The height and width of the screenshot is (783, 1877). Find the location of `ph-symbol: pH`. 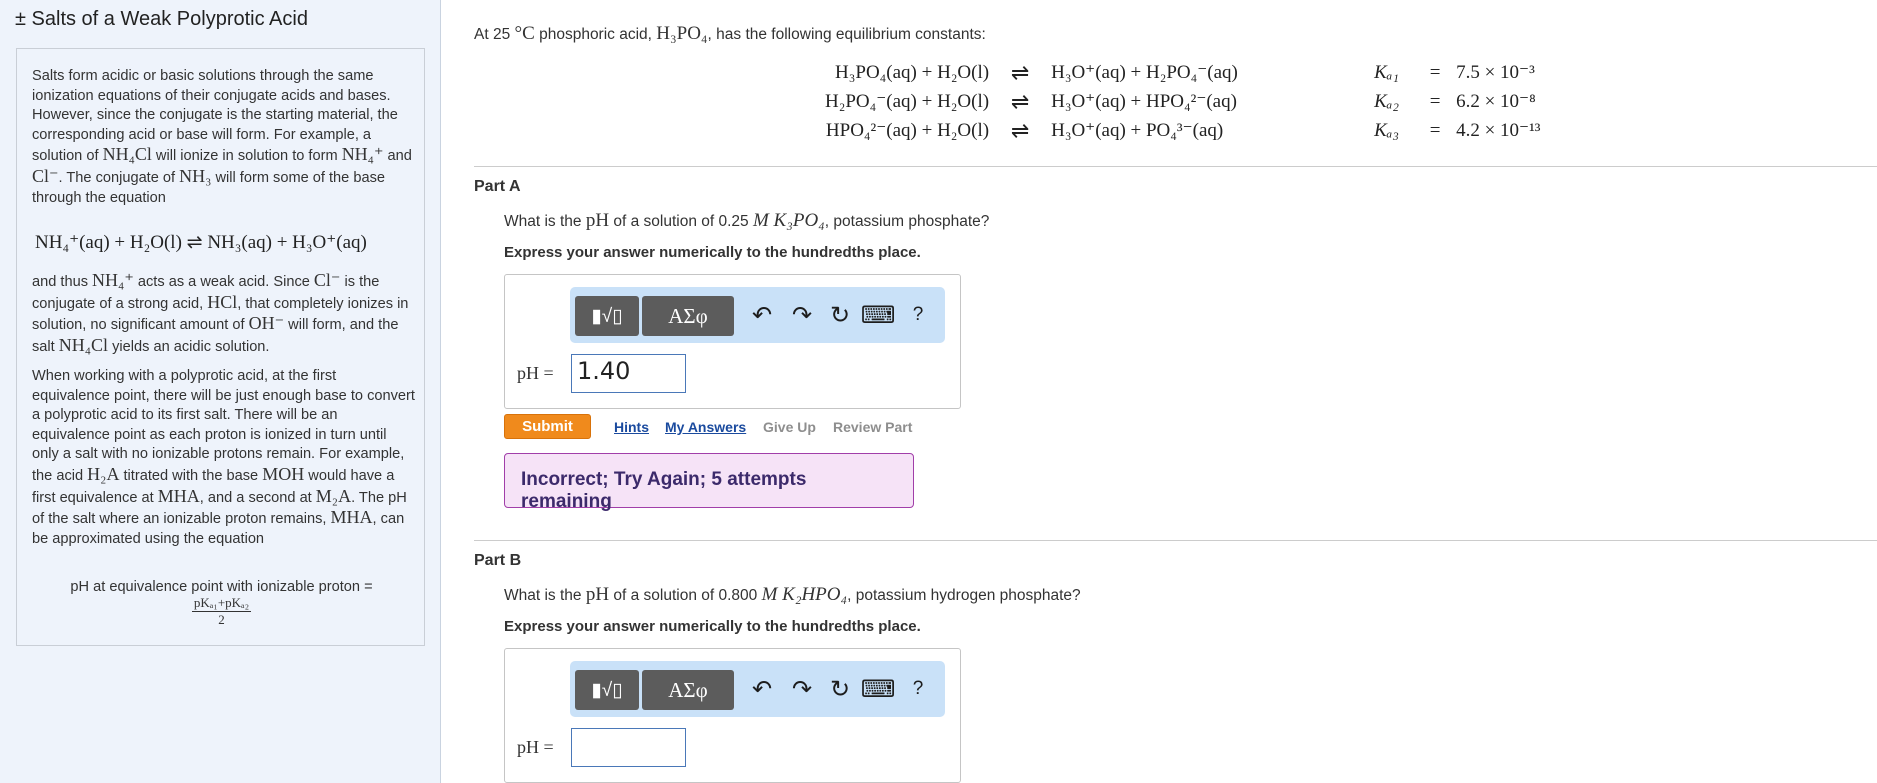

ph-symbol: pH is located at coordinates (597, 220).